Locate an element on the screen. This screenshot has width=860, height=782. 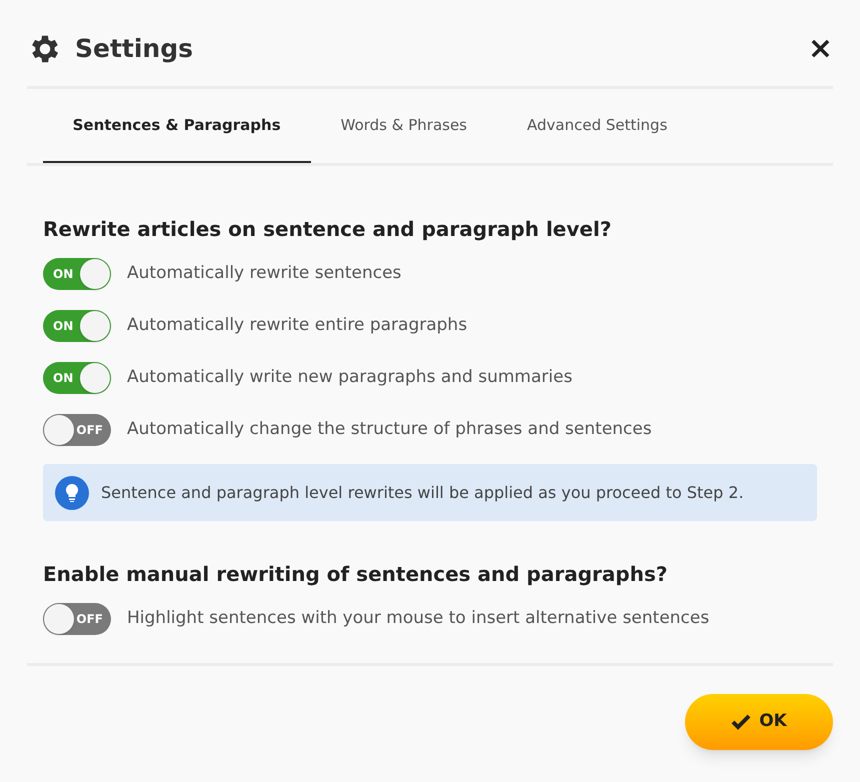
toggle-label: Automatically change the structure of phrases and sentences is located at coordinates (389, 430).